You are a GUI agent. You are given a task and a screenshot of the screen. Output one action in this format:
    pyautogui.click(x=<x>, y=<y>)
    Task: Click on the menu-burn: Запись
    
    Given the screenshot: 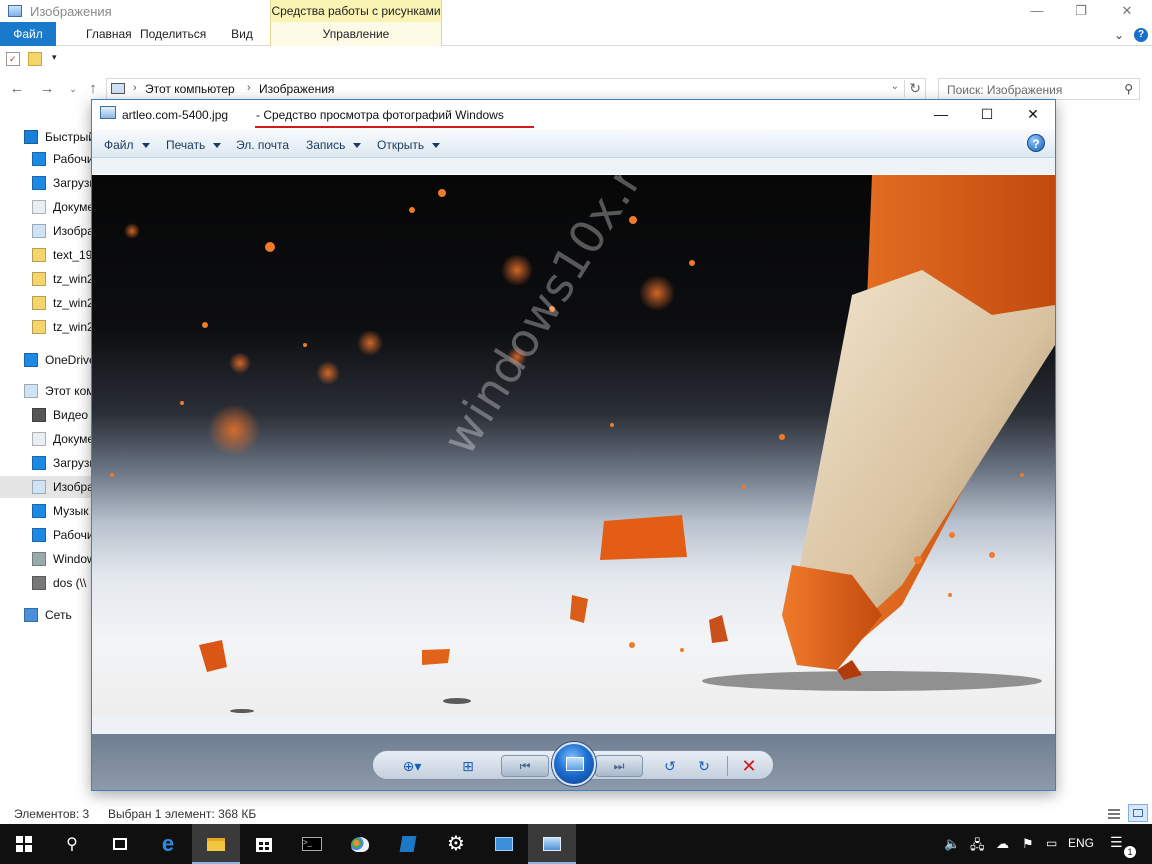 What is the action you would take?
    pyautogui.click(x=334, y=145)
    